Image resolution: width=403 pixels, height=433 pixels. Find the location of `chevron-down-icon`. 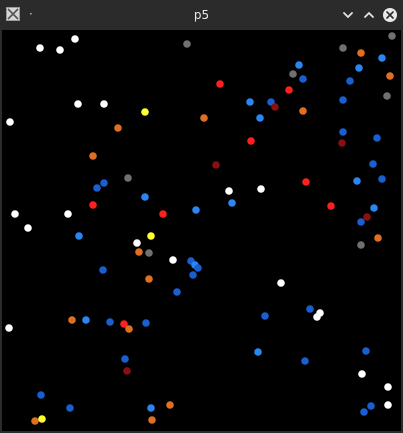

chevron-down-icon is located at coordinates (348, 15).